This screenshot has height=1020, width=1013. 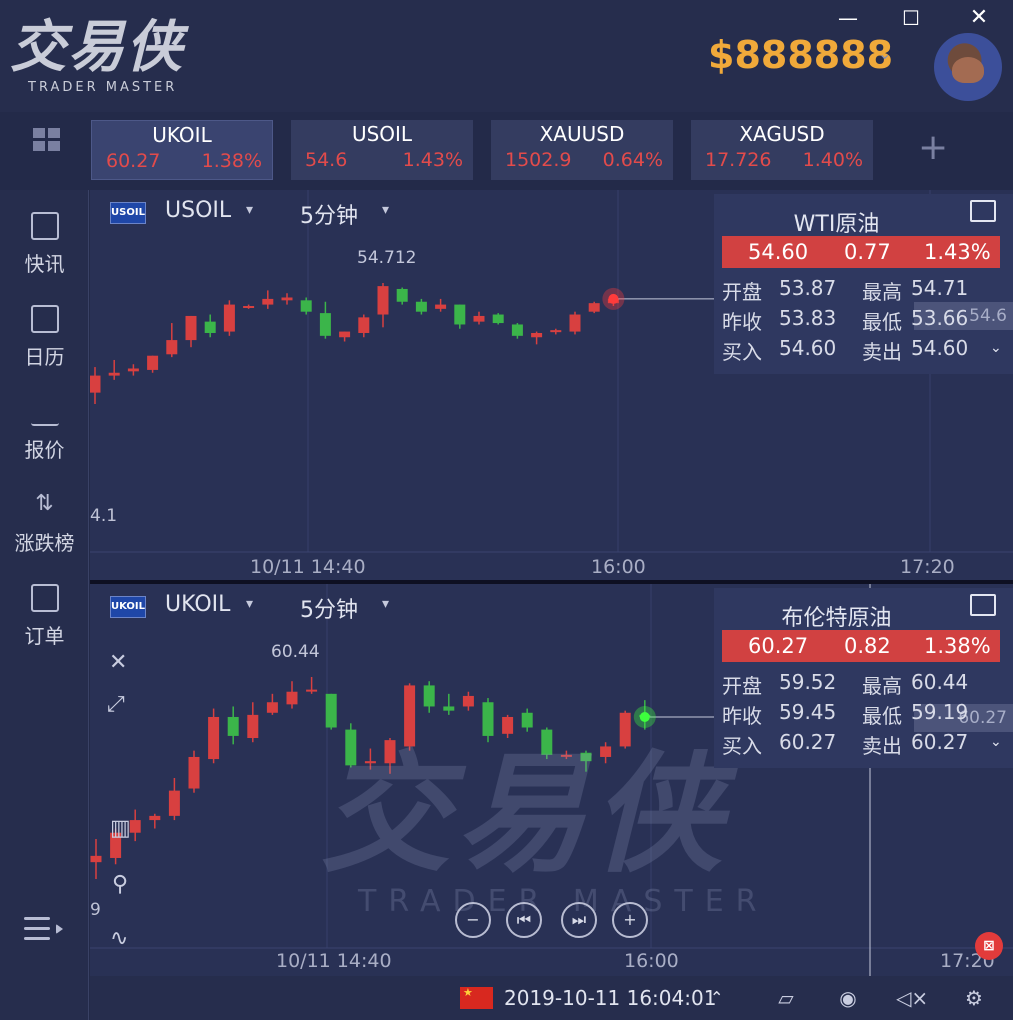 I want to click on symbol-selector: USOIL, so click(x=198, y=210).